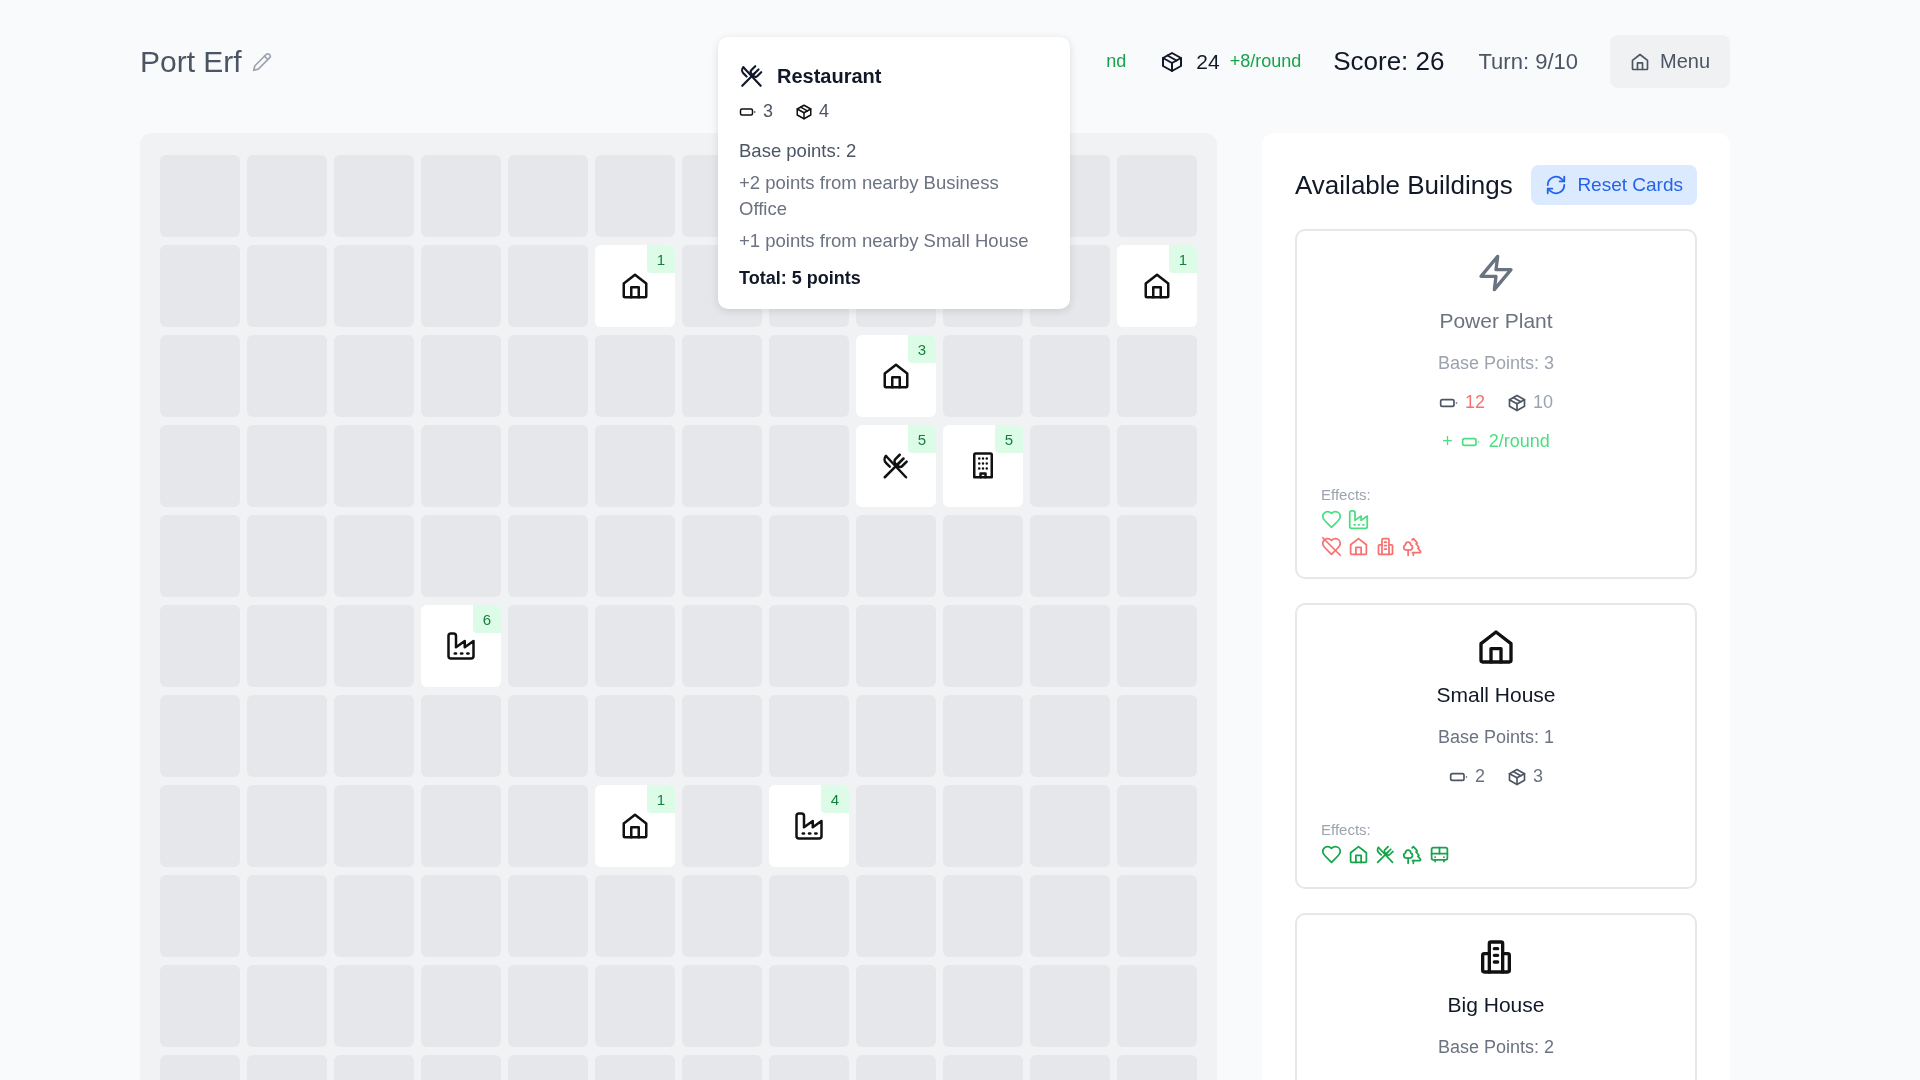 This screenshot has width=1920, height=1080. What do you see at coordinates (1116, 61) in the screenshot?
I see `rate-text: nd` at bounding box center [1116, 61].